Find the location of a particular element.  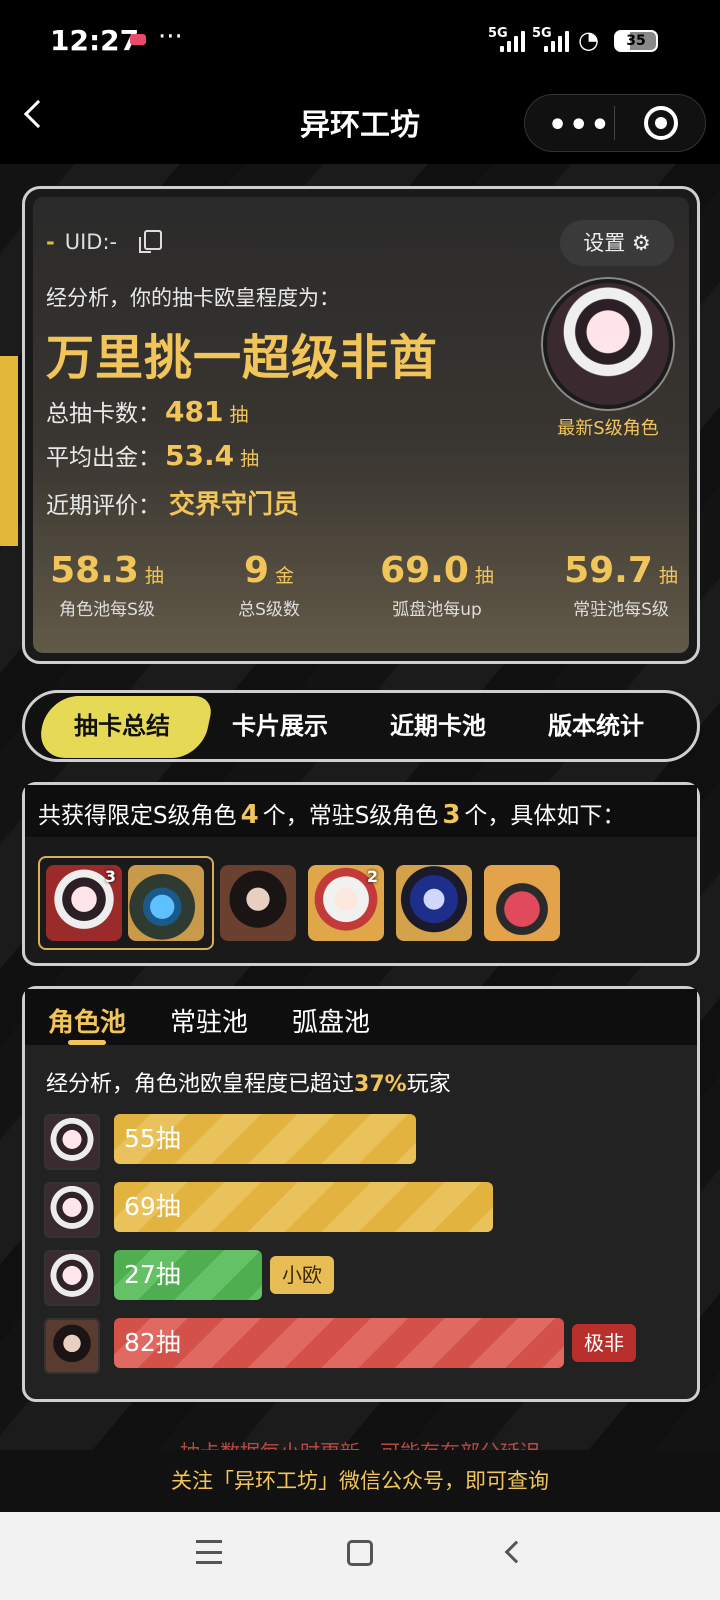

stat-item: 59.7 抽常驻池每S级 is located at coordinates (621, 585).